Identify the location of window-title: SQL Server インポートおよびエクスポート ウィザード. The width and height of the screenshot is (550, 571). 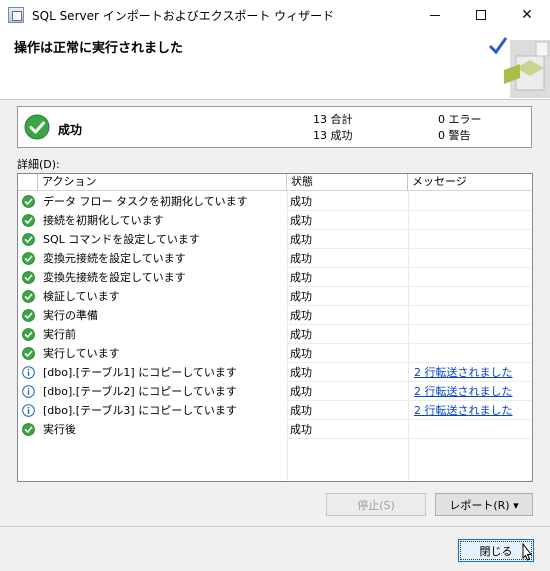
(183, 15).